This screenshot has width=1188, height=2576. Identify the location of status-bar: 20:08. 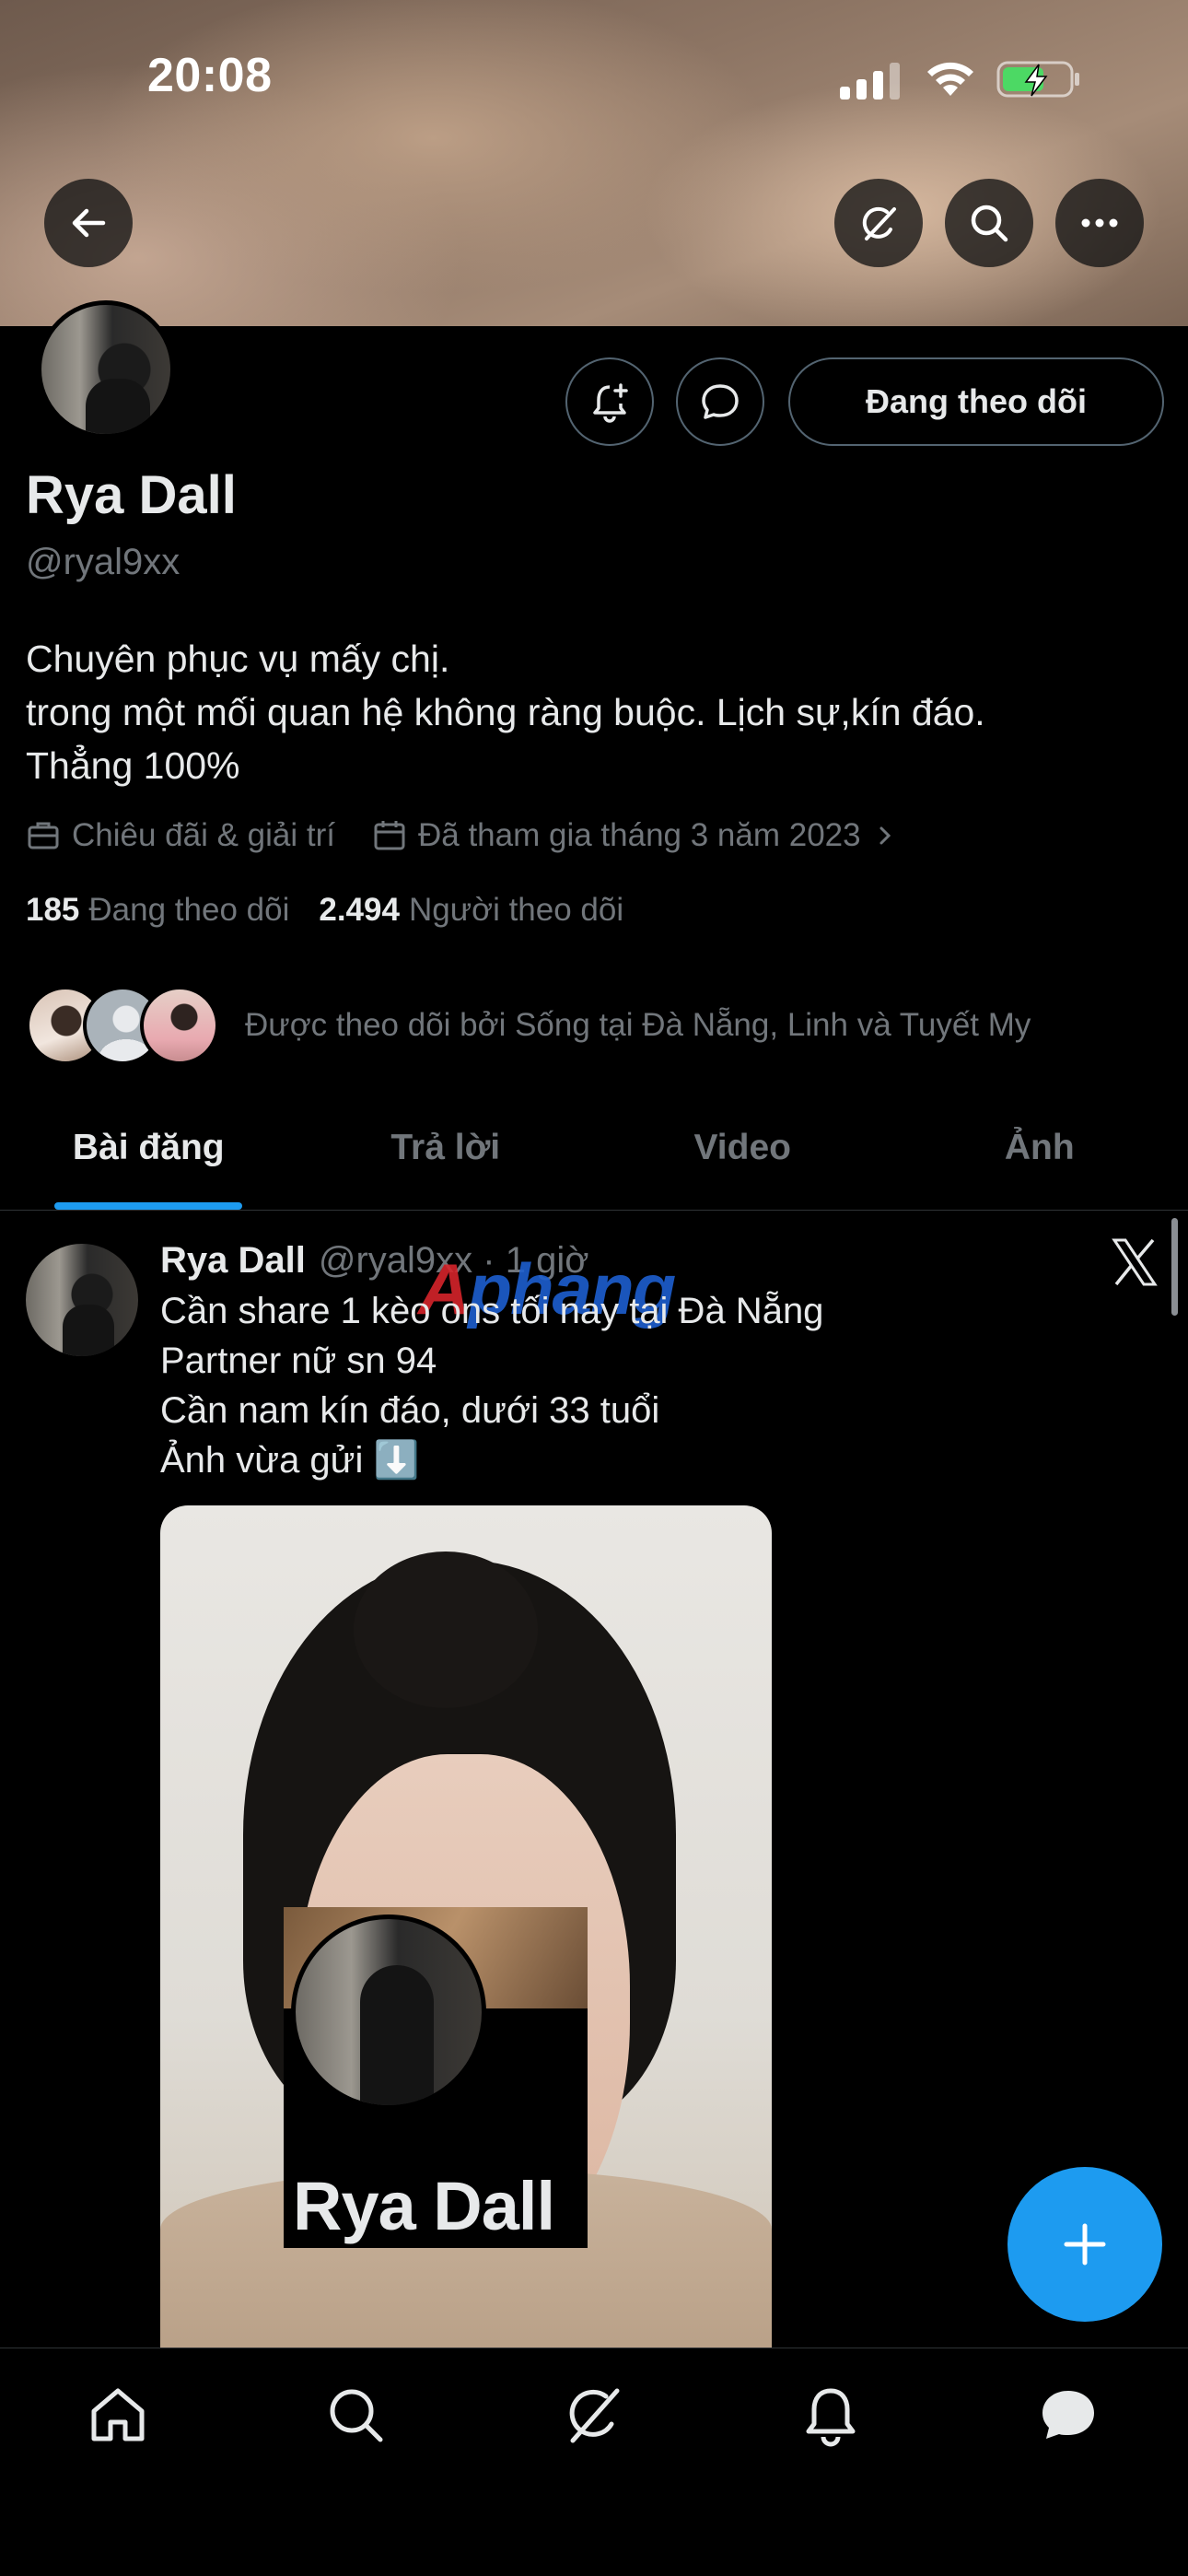
(594, 78).